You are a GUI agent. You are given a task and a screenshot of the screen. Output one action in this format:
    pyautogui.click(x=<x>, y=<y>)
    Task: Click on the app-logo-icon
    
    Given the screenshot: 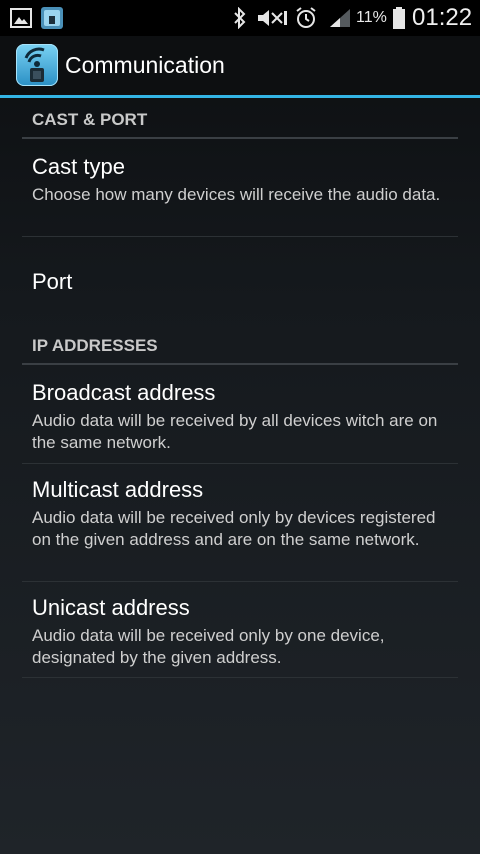 What is the action you would take?
    pyautogui.click(x=37, y=65)
    